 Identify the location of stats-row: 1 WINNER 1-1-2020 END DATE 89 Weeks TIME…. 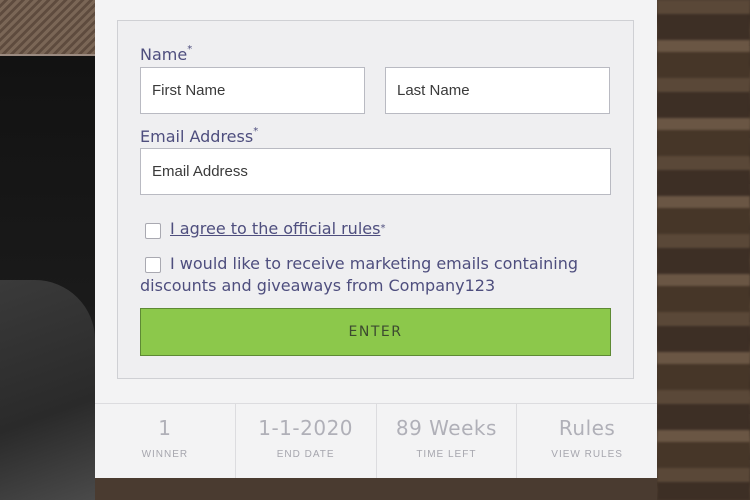
(376, 440).